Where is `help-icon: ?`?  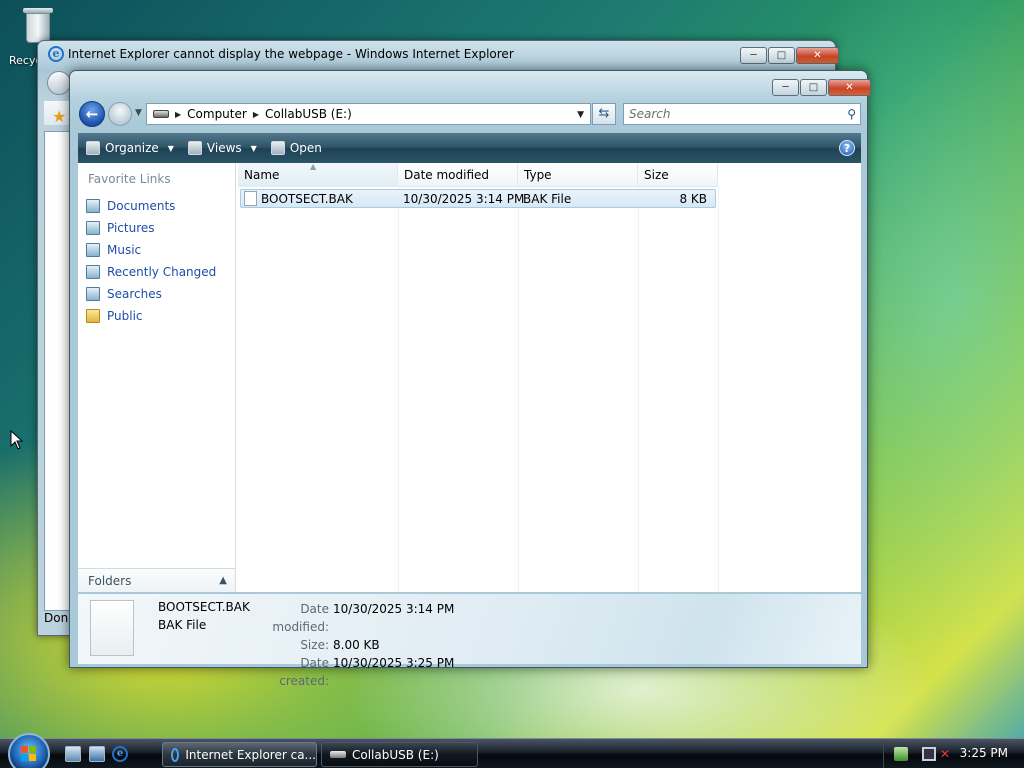
help-icon: ? is located at coordinates (847, 148).